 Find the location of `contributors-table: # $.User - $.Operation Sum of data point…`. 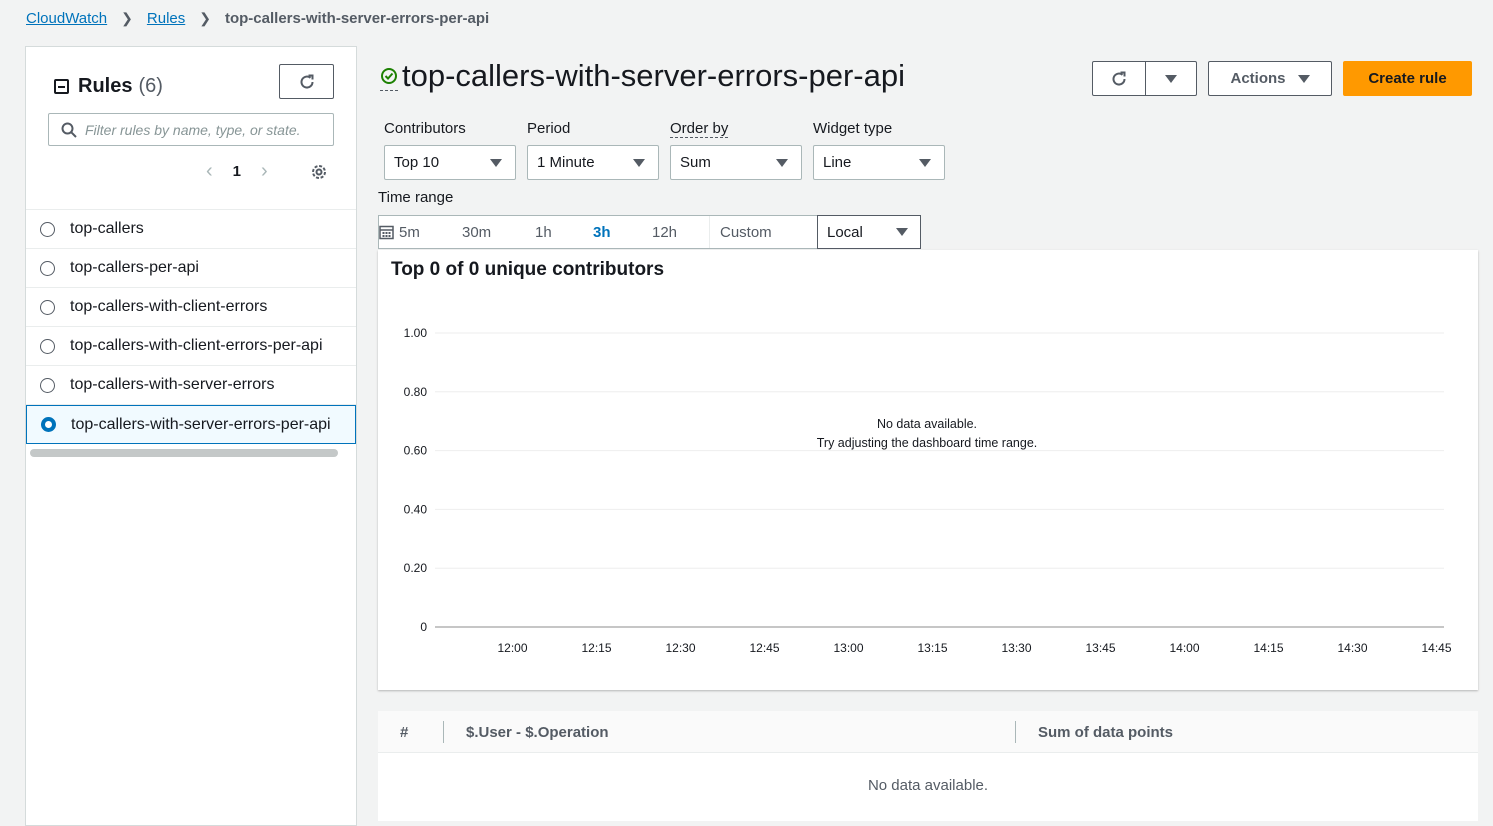

contributors-table: # $.User - $.Operation Sum of data point… is located at coordinates (928, 766).